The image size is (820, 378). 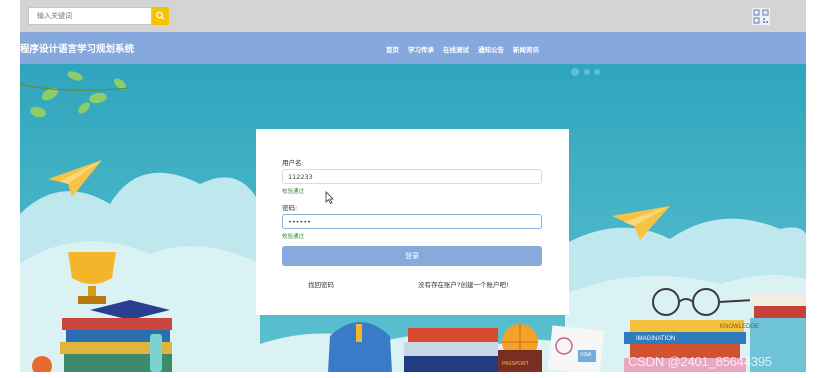 I want to click on main-navbar: 程序设计语言学习规划系统 首页 学习传承 在线测试 通知公告 新闻资讯, so click(x=413, y=48).